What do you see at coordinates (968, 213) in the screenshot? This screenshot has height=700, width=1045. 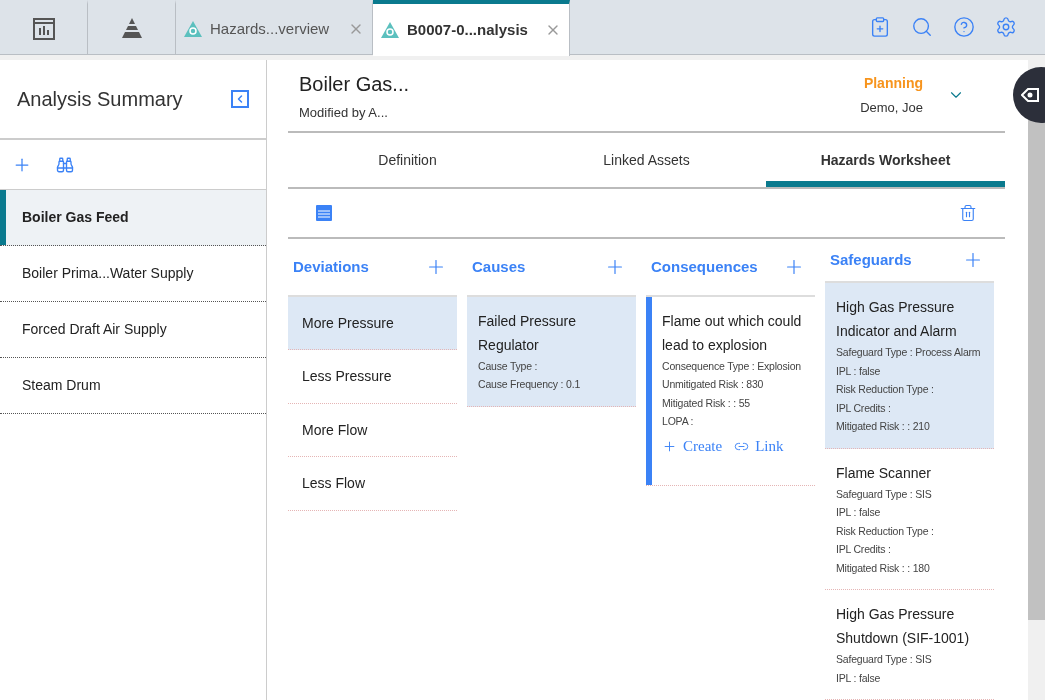 I see `trash-icon` at bounding box center [968, 213].